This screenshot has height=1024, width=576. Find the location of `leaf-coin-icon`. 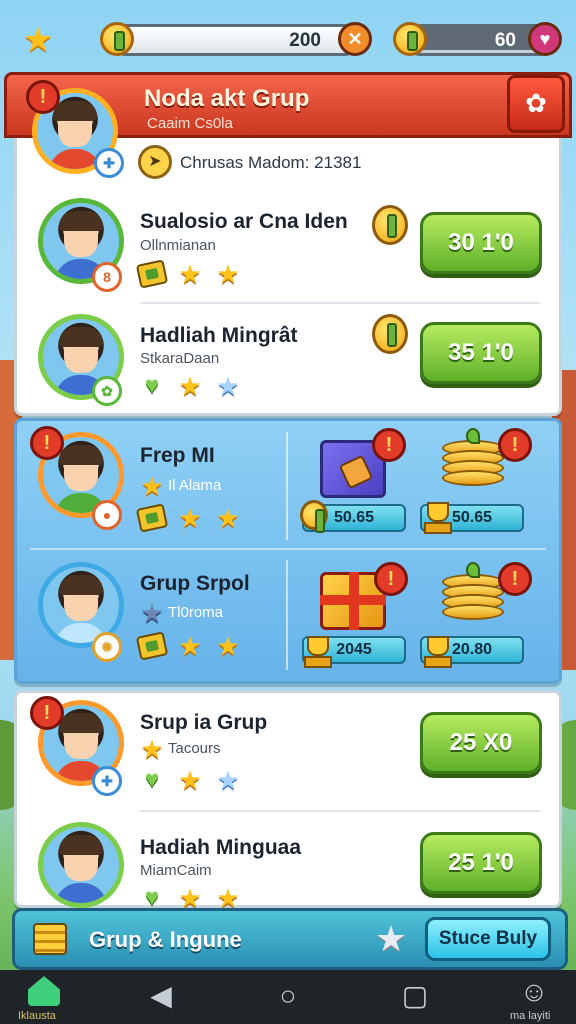

leaf-coin-icon is located at coordinates (410, 39).